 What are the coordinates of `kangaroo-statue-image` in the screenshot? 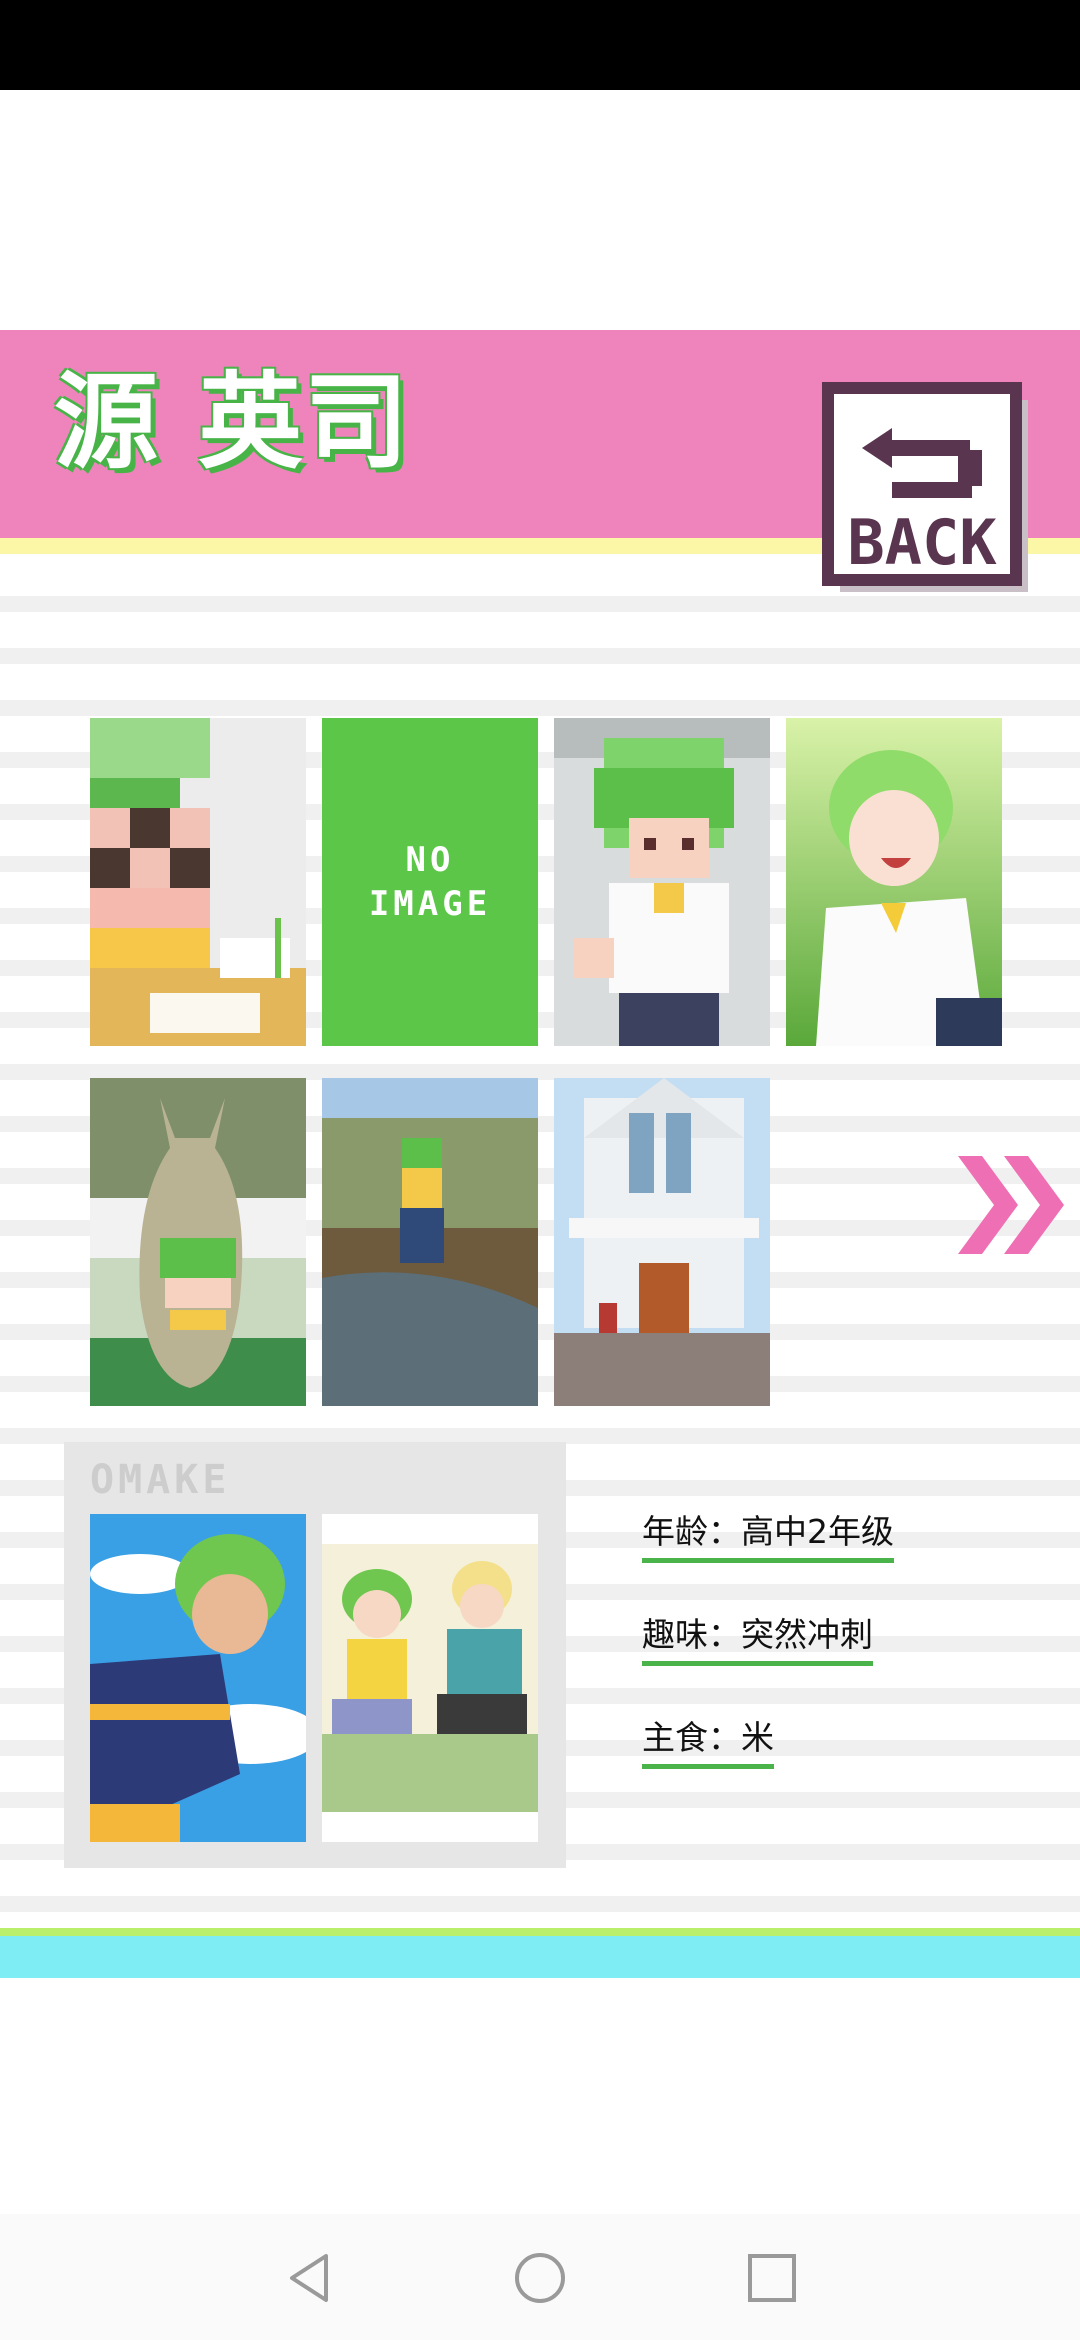 It's located at (198, 1242).